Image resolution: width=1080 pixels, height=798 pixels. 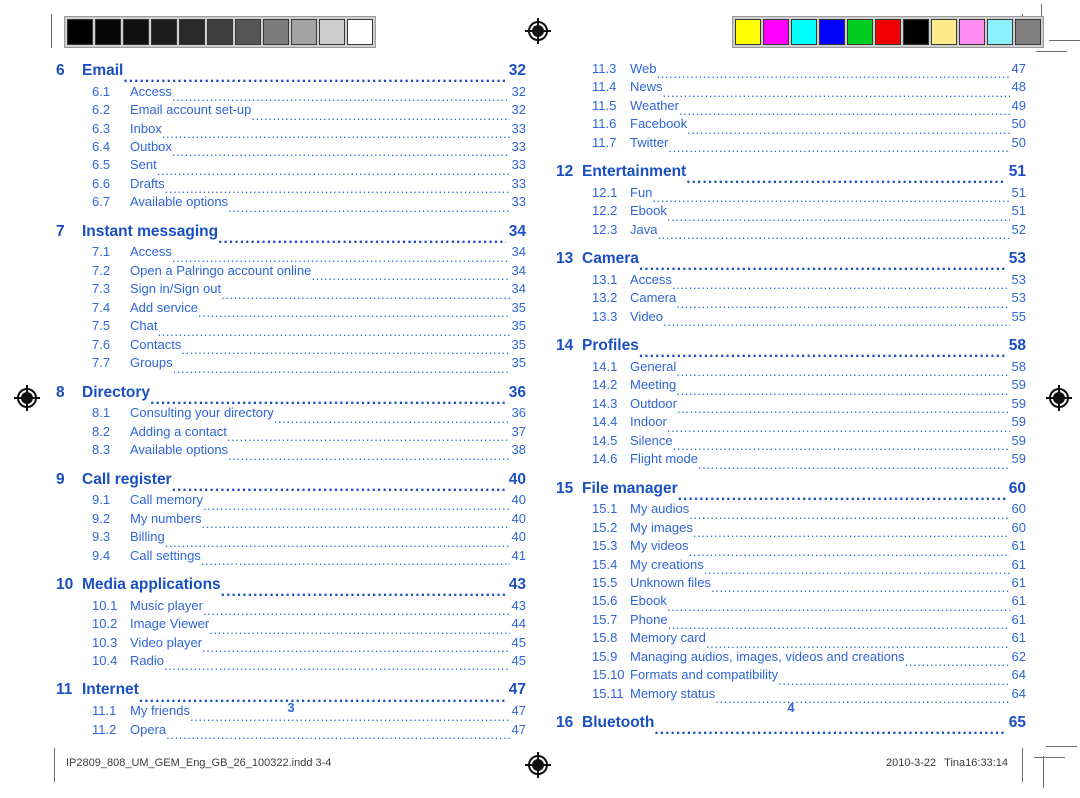 What do you see at coordinates (653, 403) in the screenshot?
I see `toc-entry-label: Outdoor` at bounding box center [653, 403].